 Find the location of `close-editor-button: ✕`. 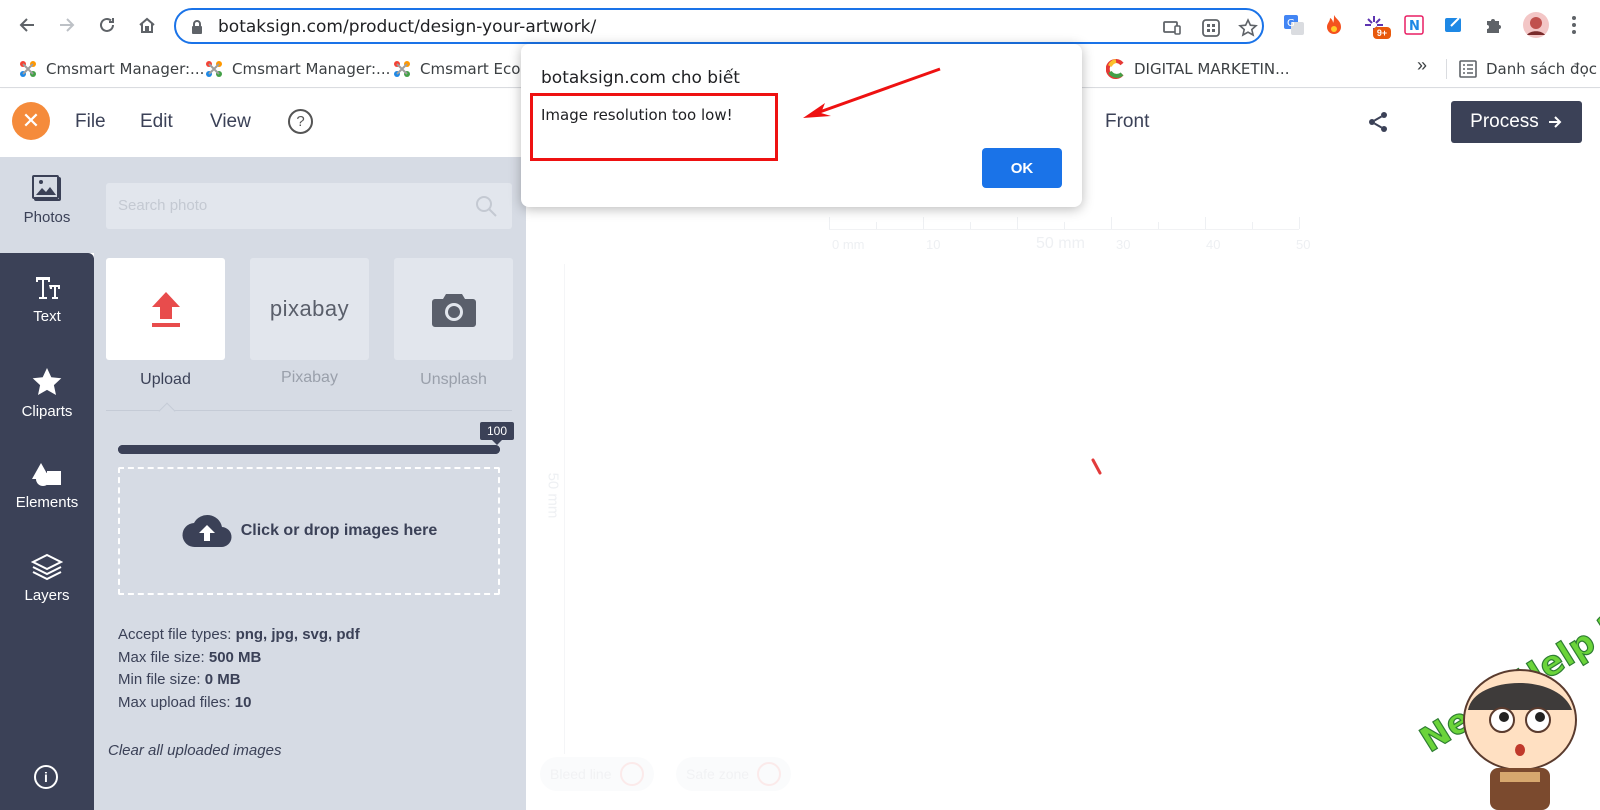

close-editor-button: ✕ is located at coordinates (31, 121).